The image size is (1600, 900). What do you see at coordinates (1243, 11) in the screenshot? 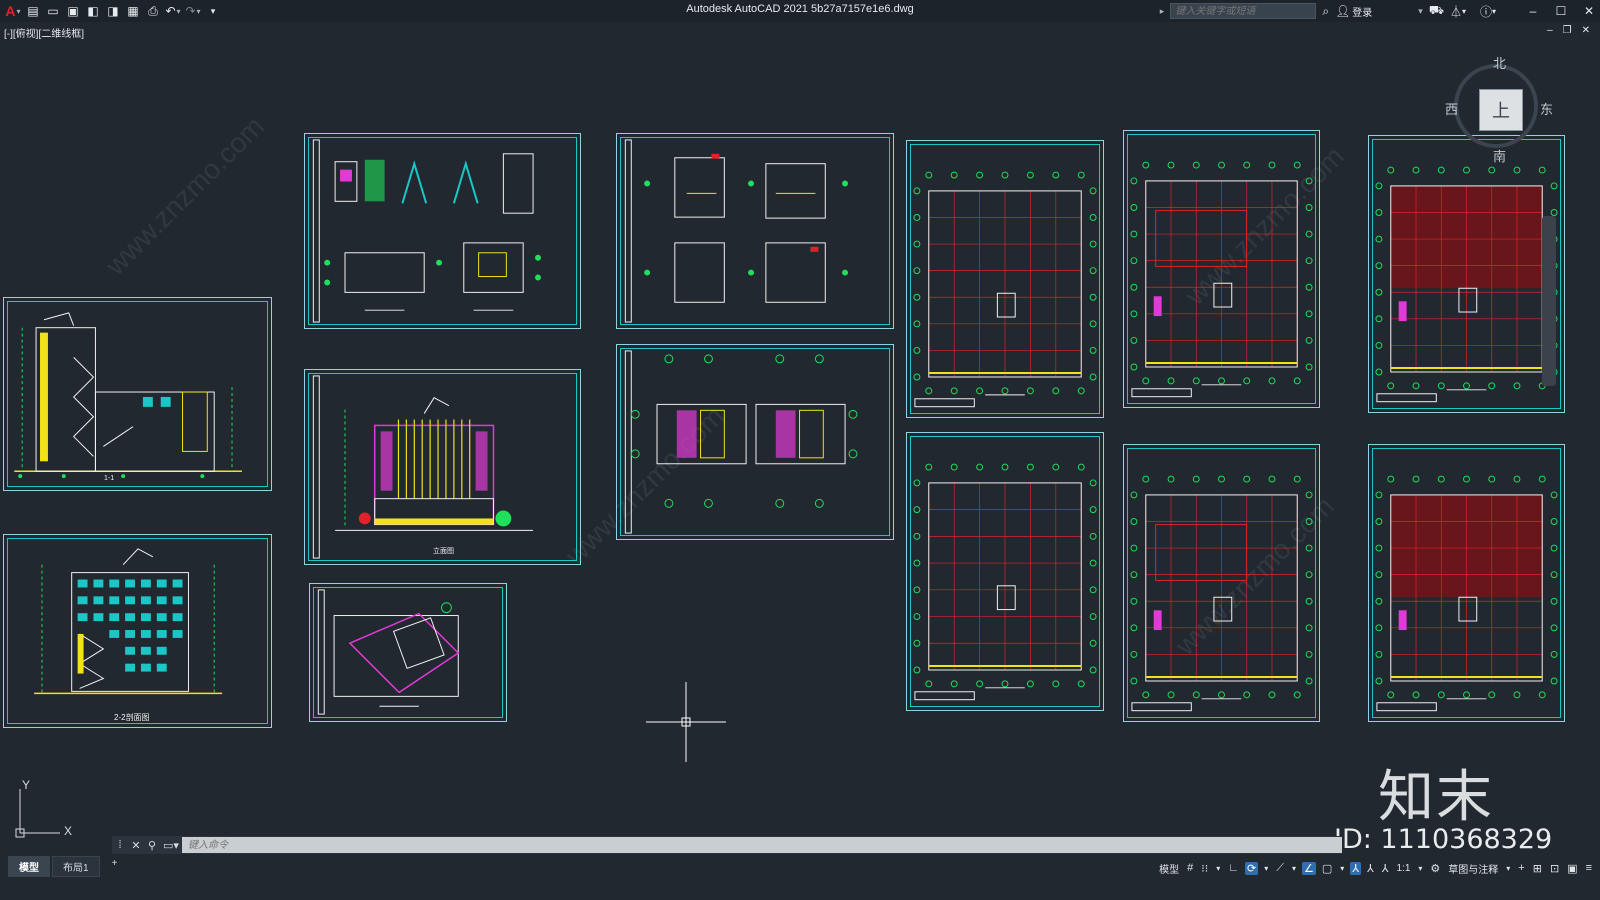
I see `search-input` at bounding box center [1243, 11].